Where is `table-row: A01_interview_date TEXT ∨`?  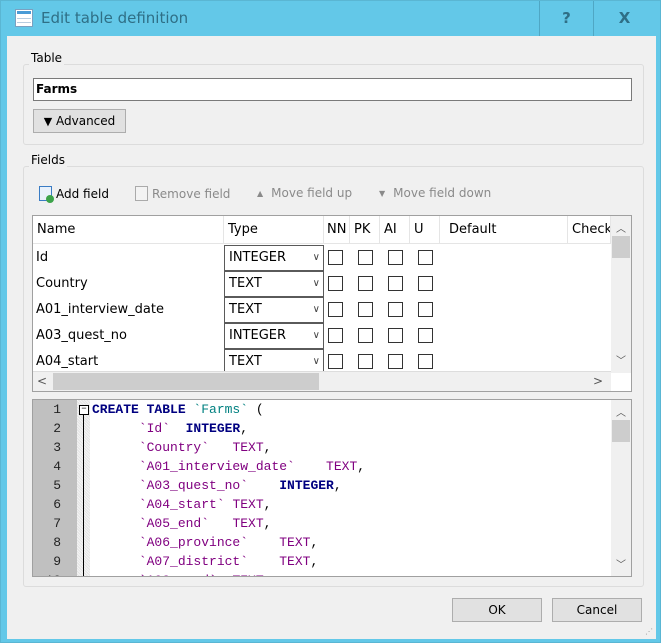
table-row: A01_interview_date TEXT ∨ is located at coordinates (322, 310).